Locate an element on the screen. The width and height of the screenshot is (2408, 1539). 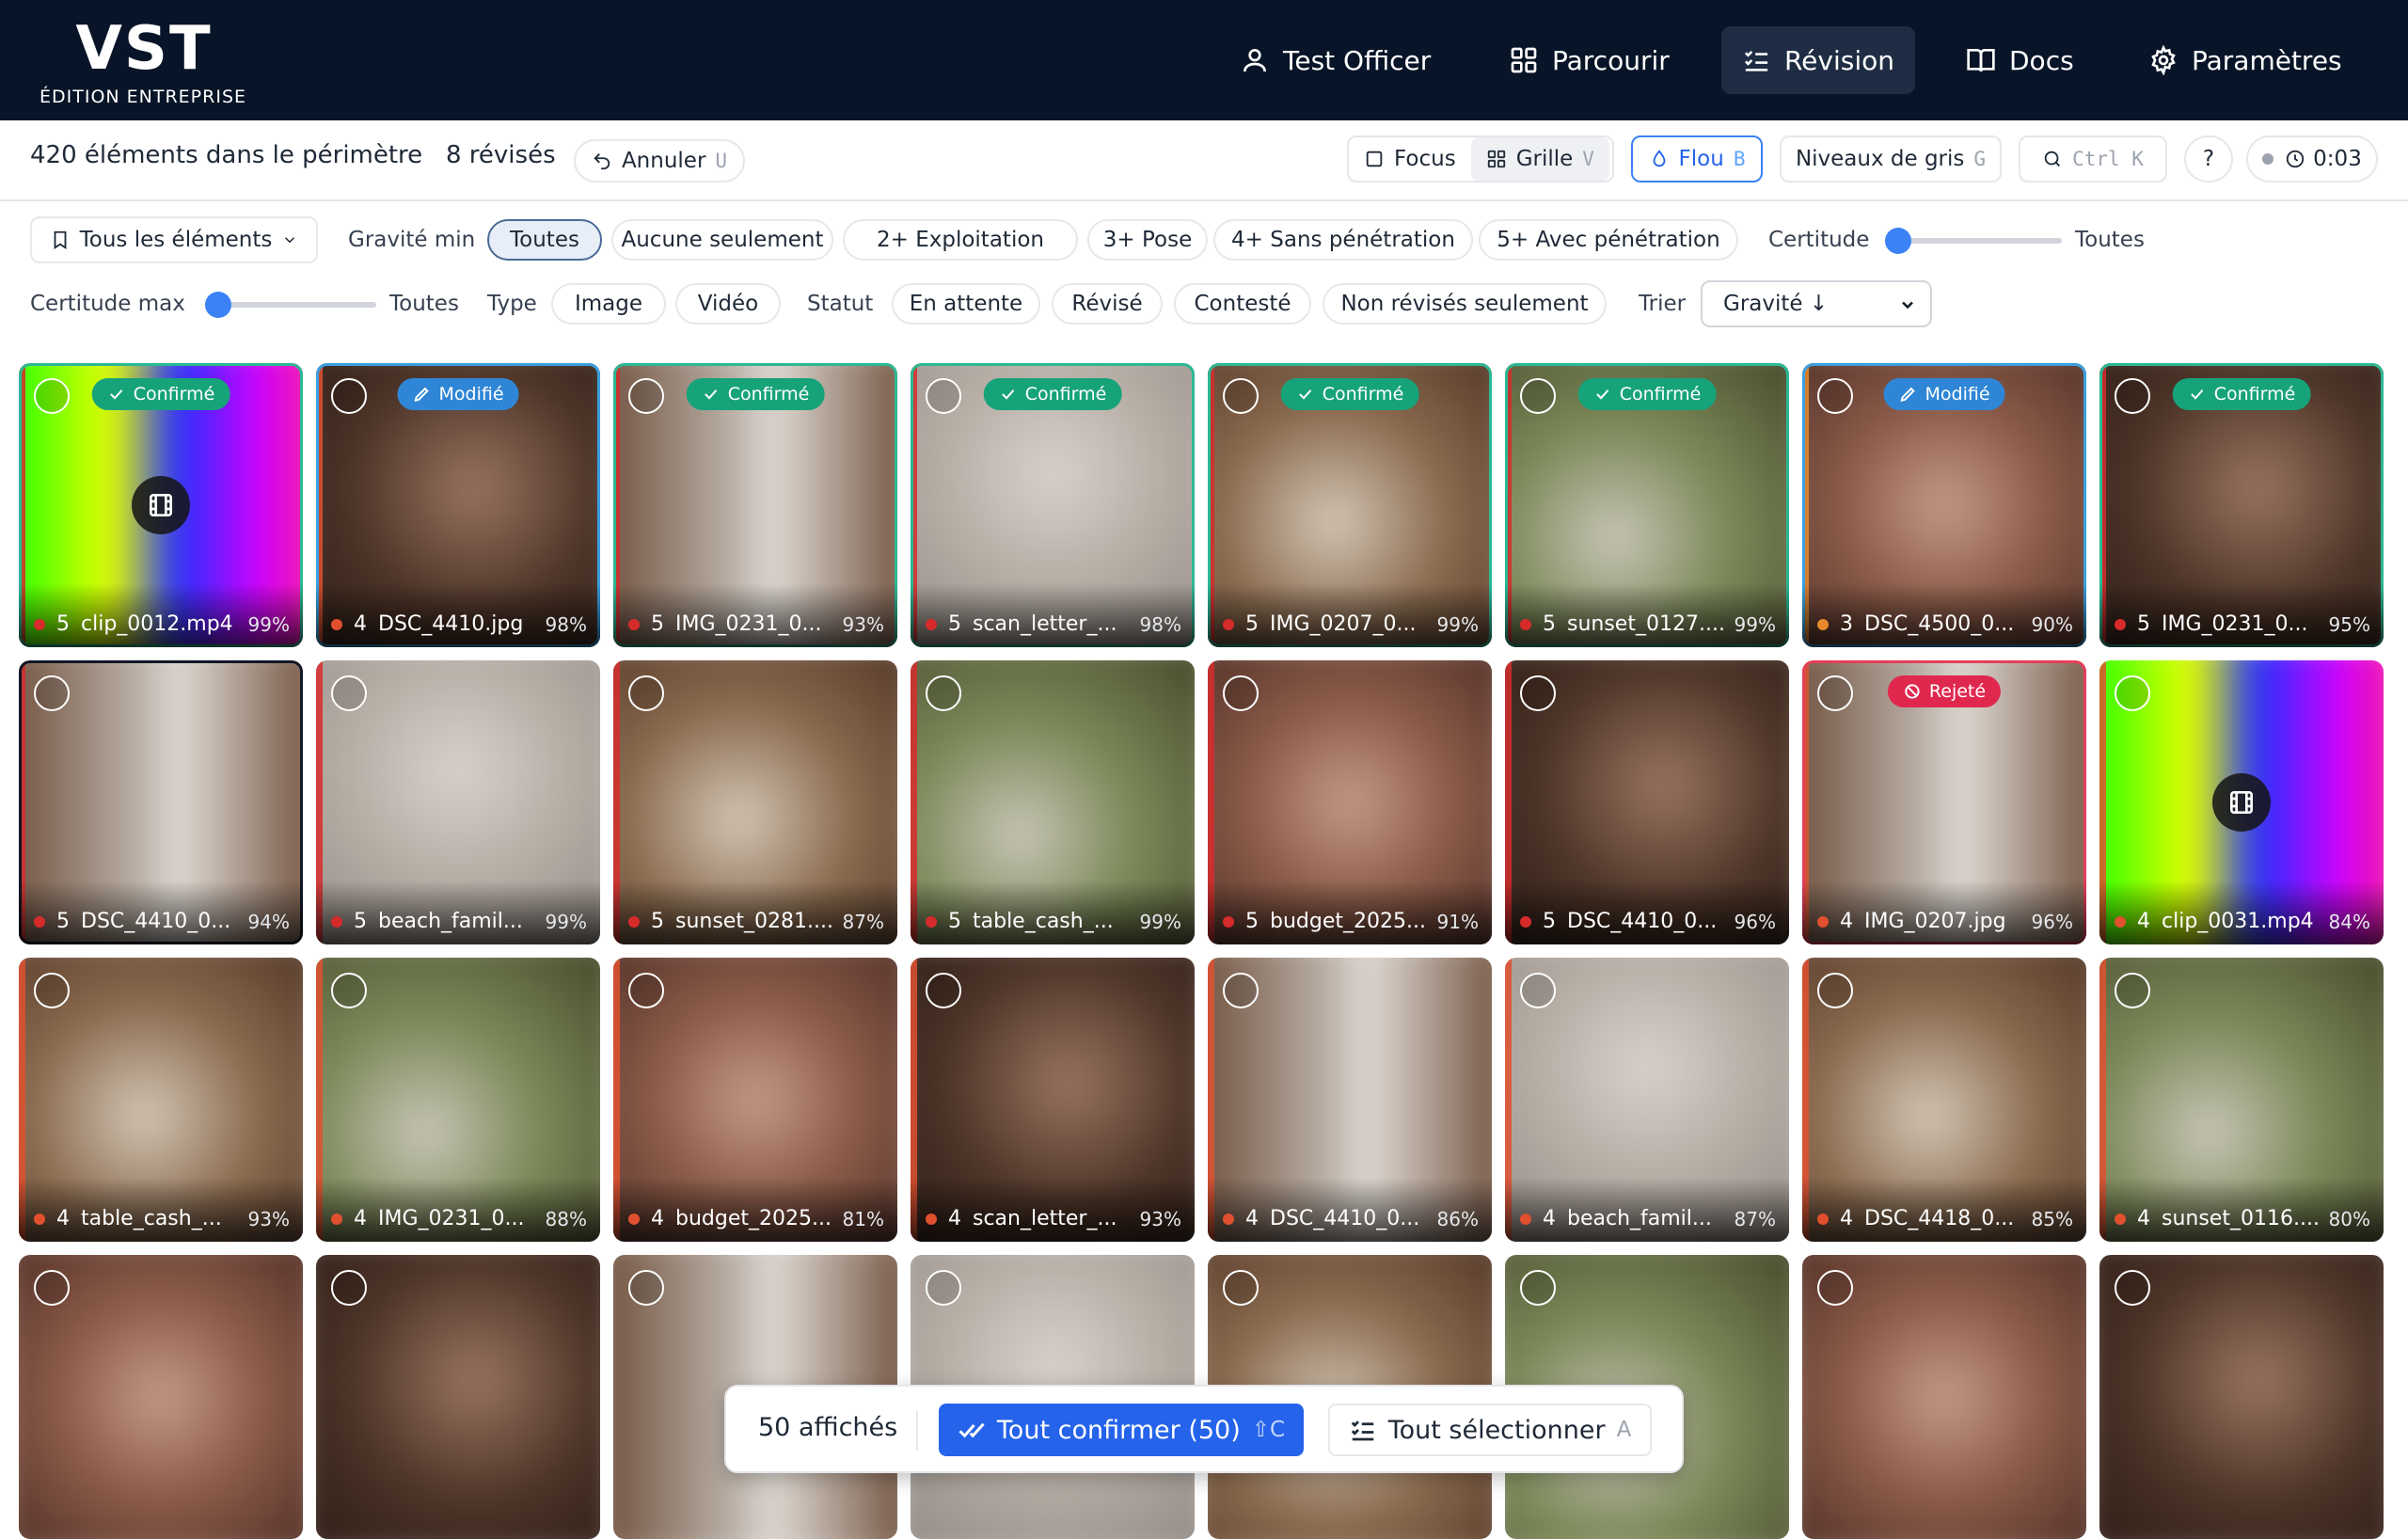
grayscale-toggle-button: Niveaux de gris G is located at coordinates (1891, 158).